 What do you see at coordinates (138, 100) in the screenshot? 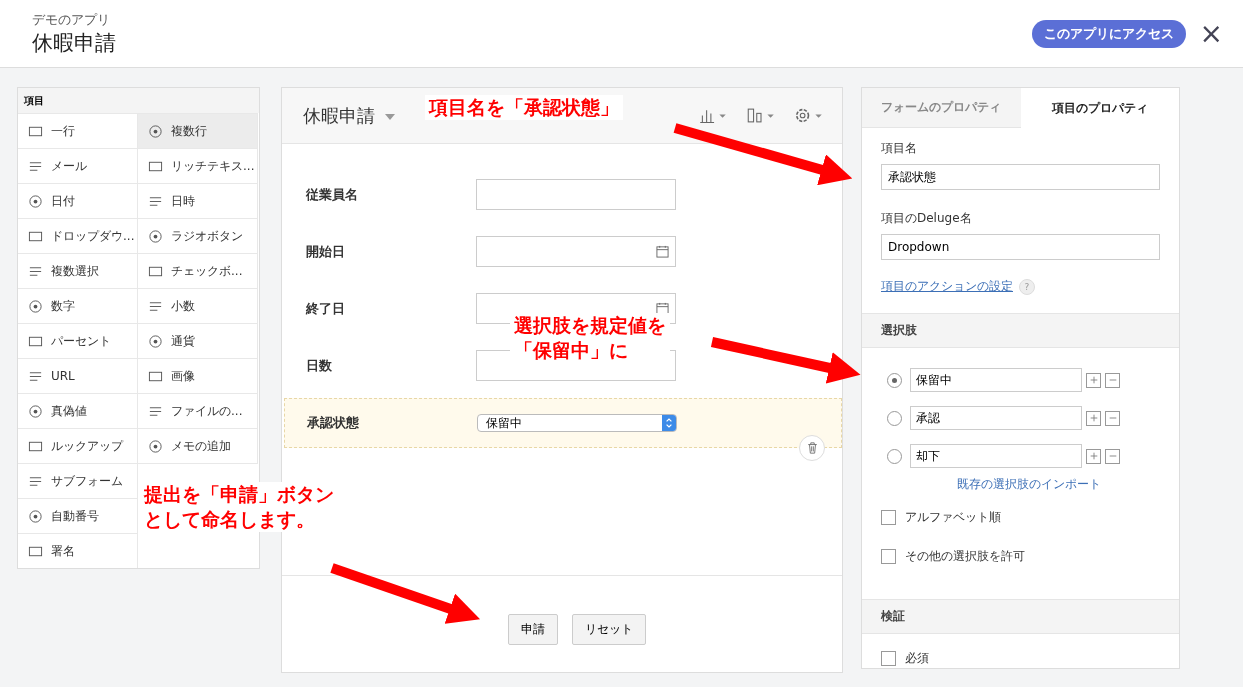
I see `palette-title: 項目` at bounding box center [138, 100].